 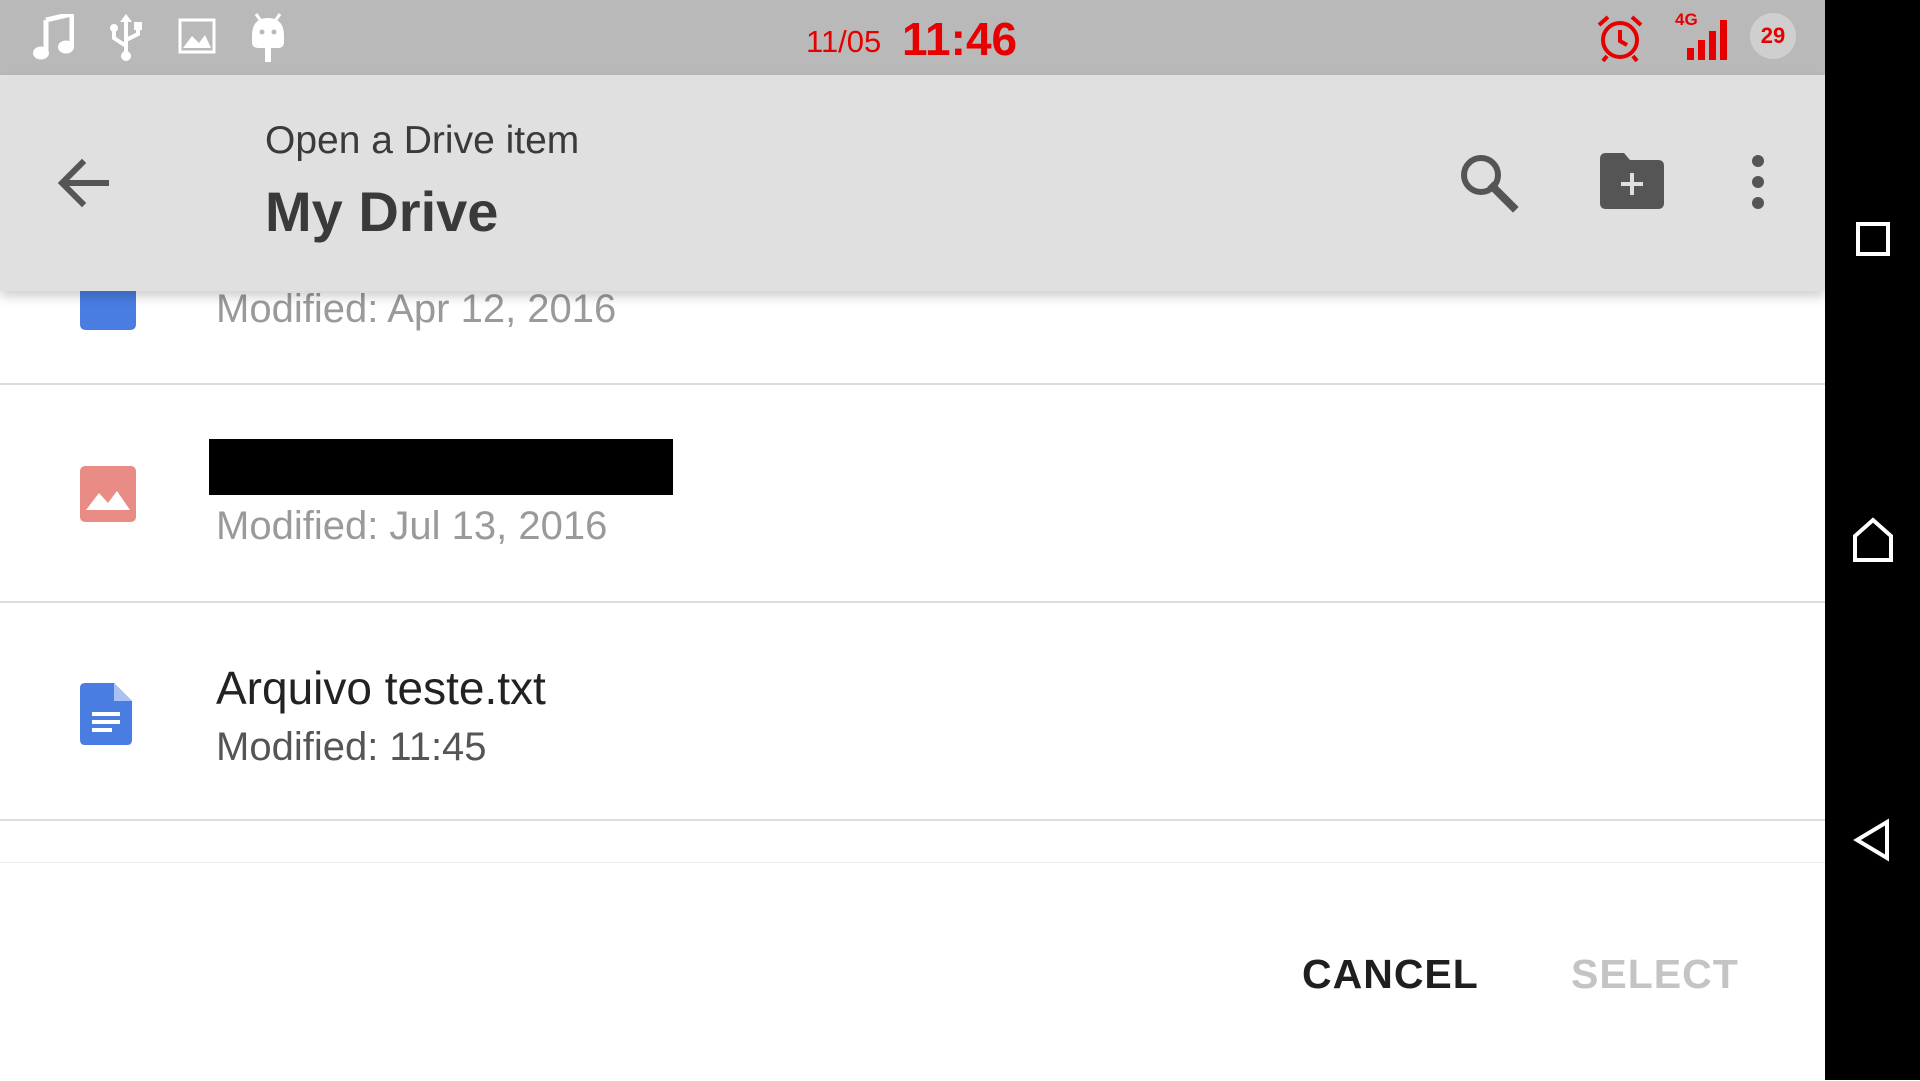 What do you see at coordinates (1620, 38) in the screenshot?
I see `alarm-icon` at bounding box center [1620, 38].